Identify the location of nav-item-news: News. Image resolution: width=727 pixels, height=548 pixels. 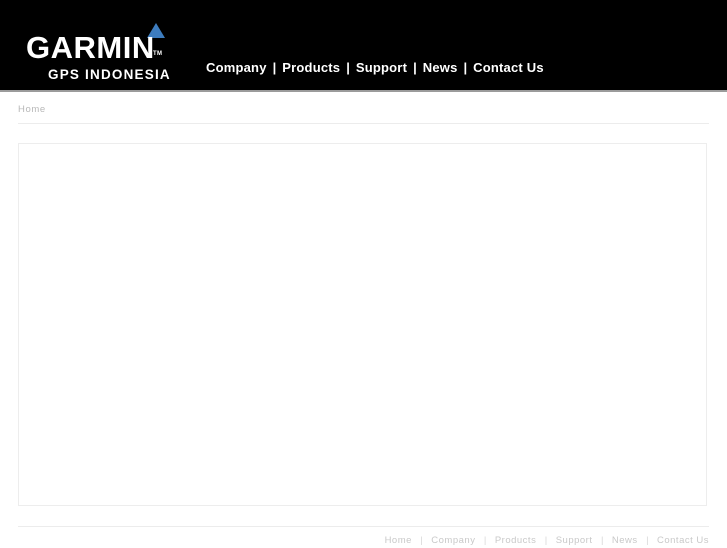
(440, 67).